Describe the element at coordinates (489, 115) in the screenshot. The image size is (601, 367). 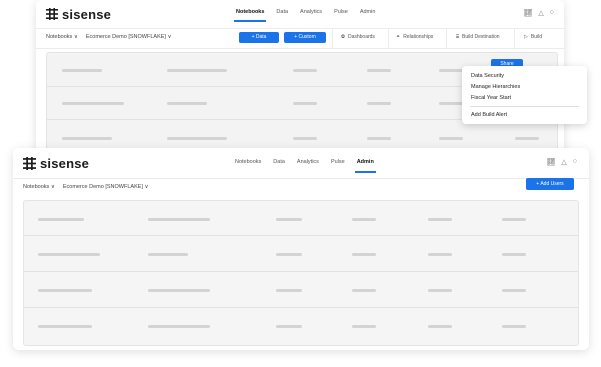
I see `menu-item-add-build-alert: Add Build Alert` at that location.